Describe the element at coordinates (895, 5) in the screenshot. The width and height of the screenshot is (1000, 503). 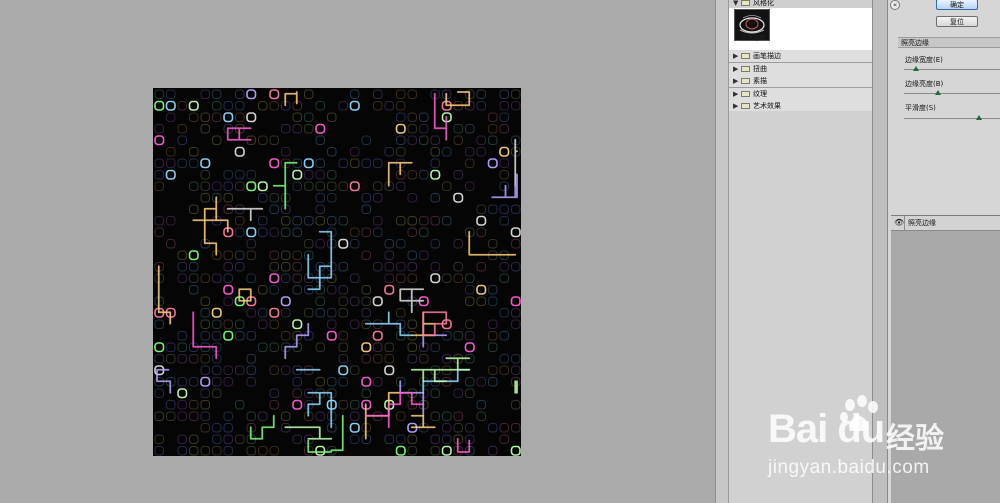
I see `collapse-icon: «` at that location.